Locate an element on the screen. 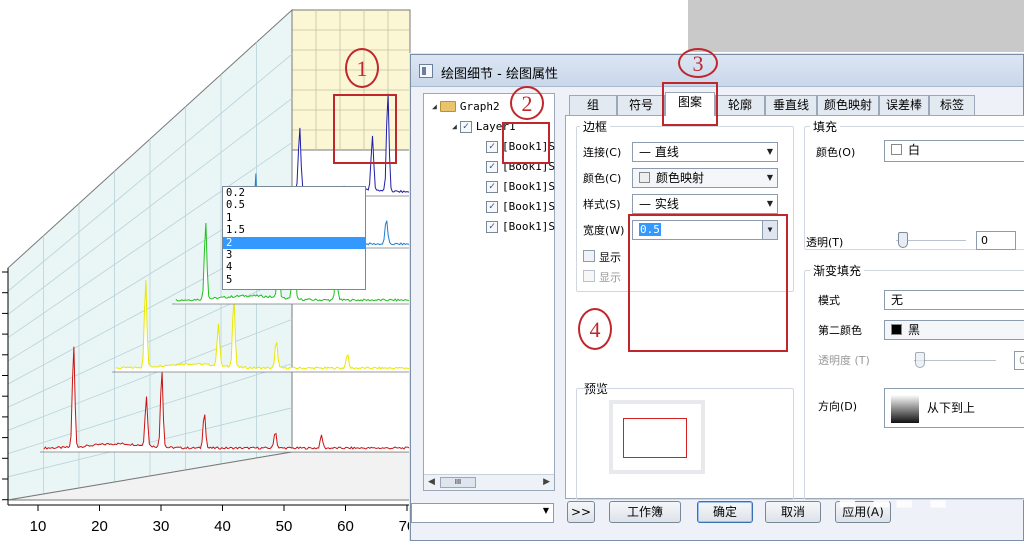 Image resolution: width=1024 pixels, height=541 pixels. annotation-3: 3 is located at coordinates (698, 63).